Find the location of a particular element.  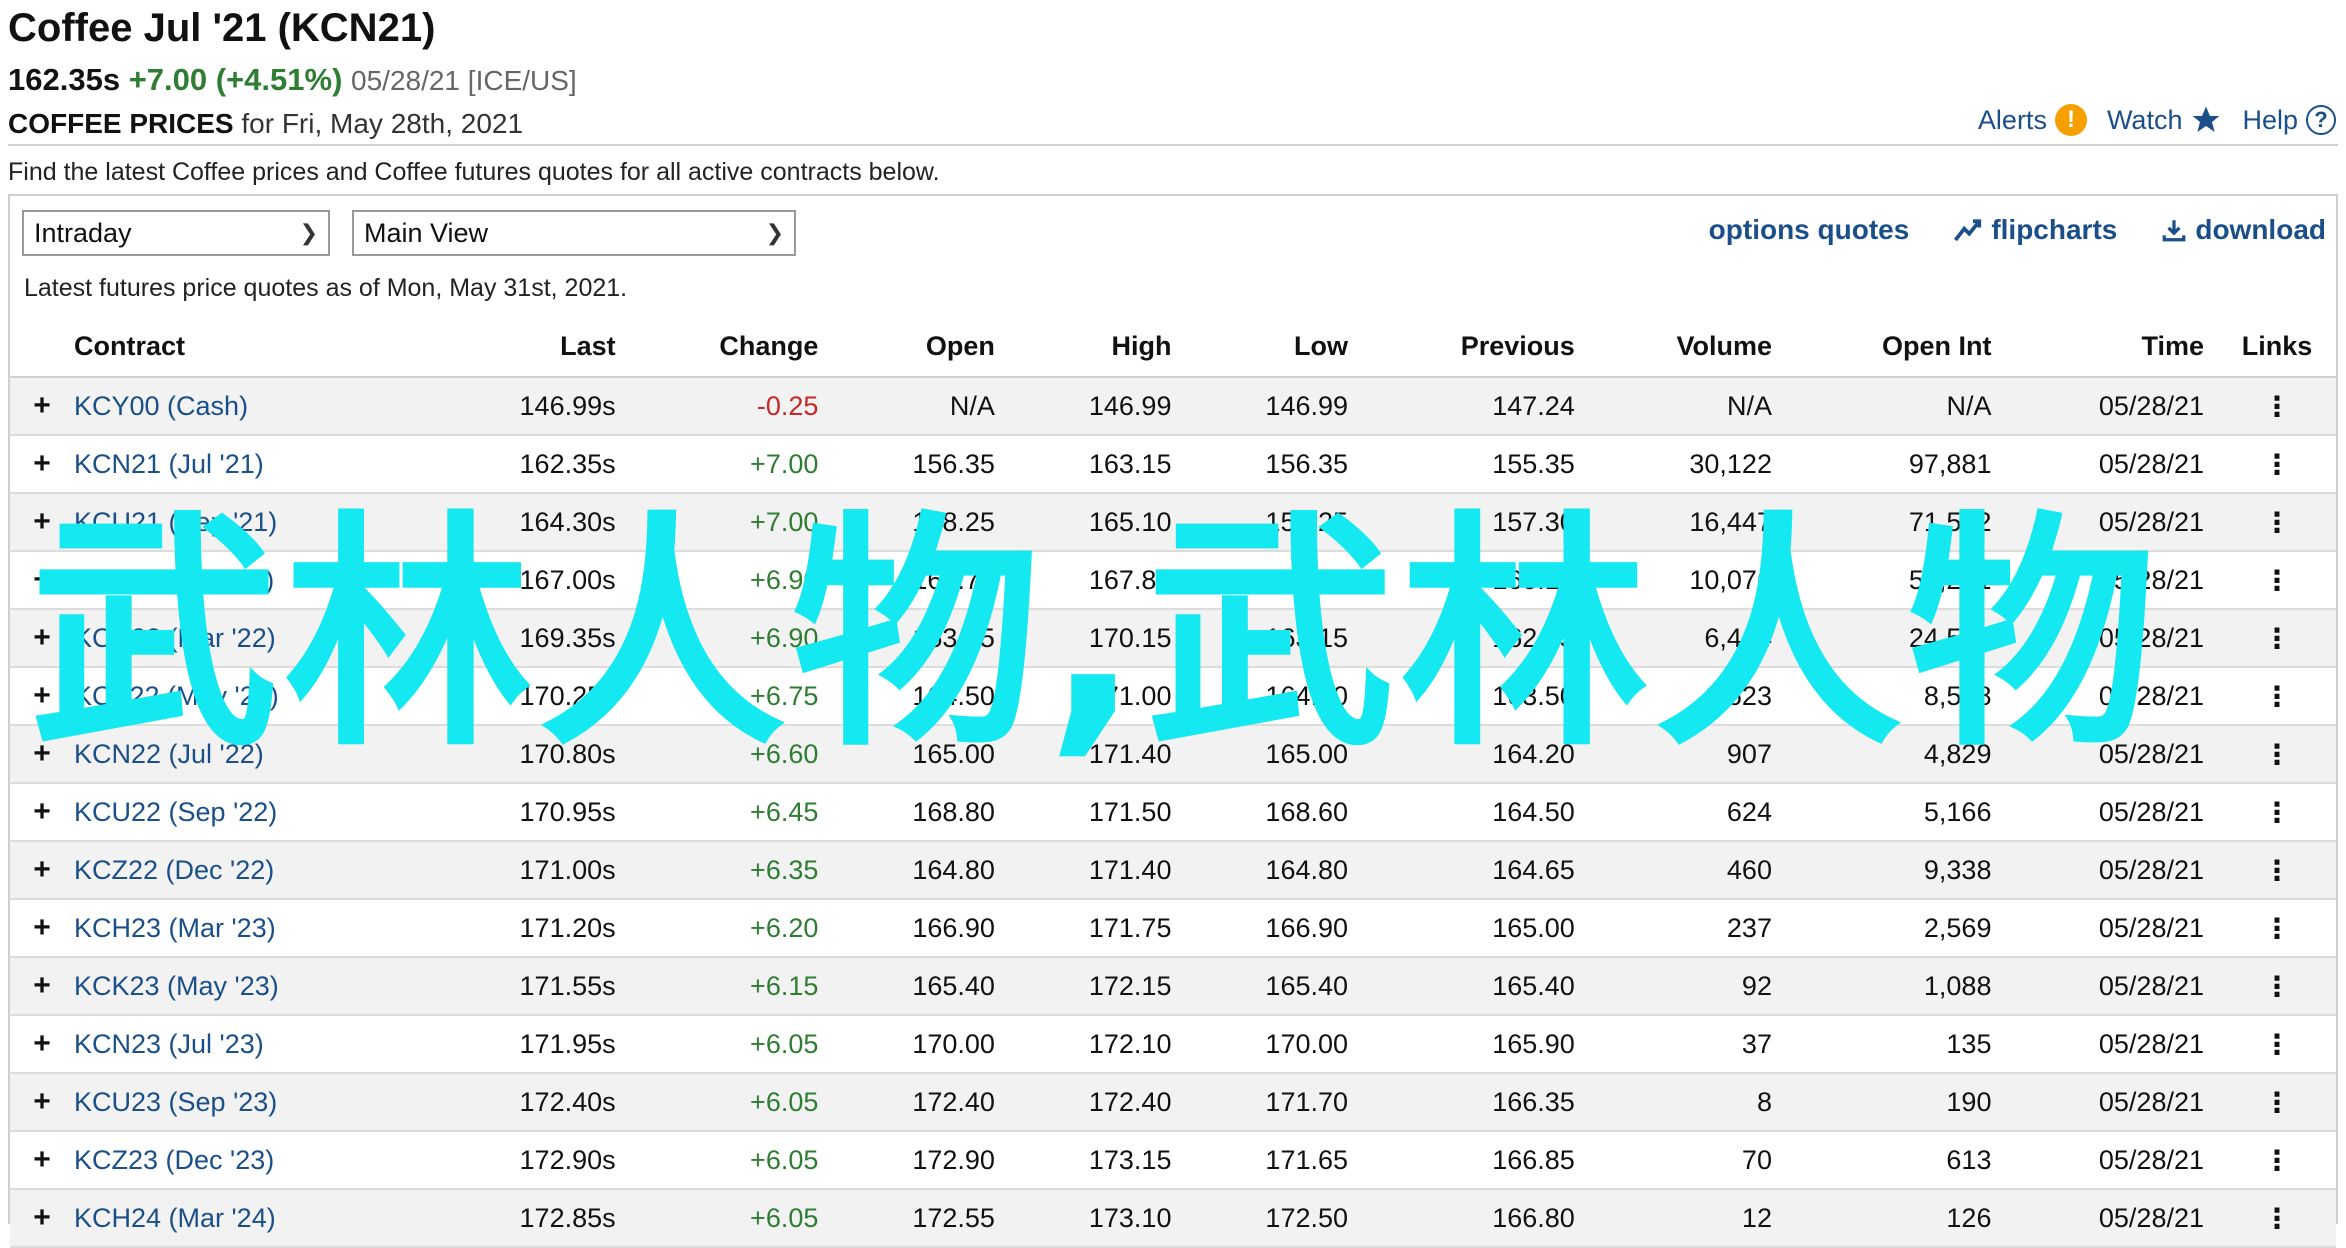

column-header-last: Last is located at coordinates (530, 347).